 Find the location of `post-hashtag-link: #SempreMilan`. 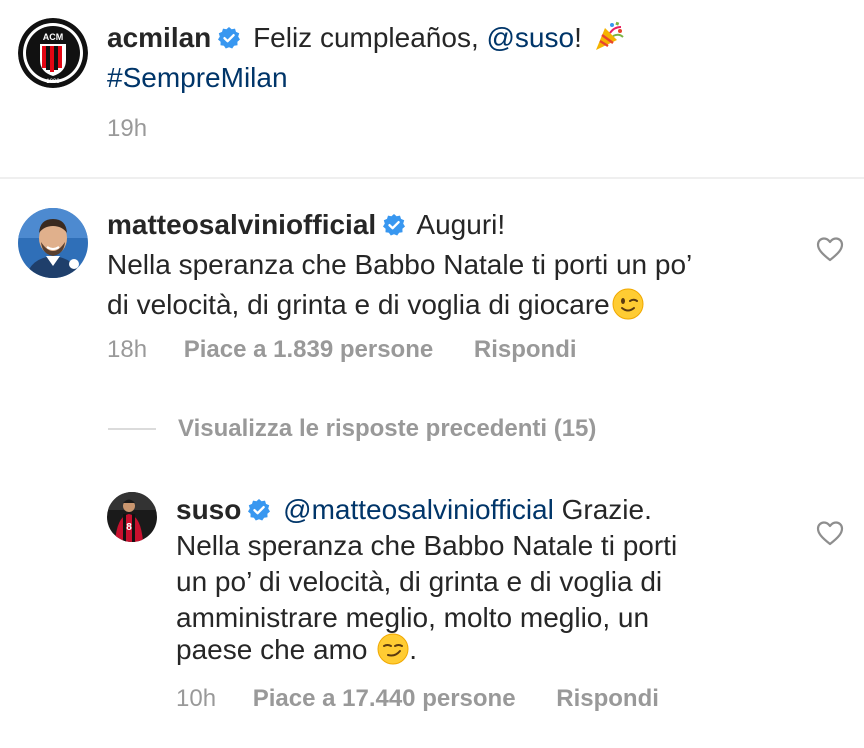

post-hashtag-link: #SempreMilan is located at coordinates (197, 77).